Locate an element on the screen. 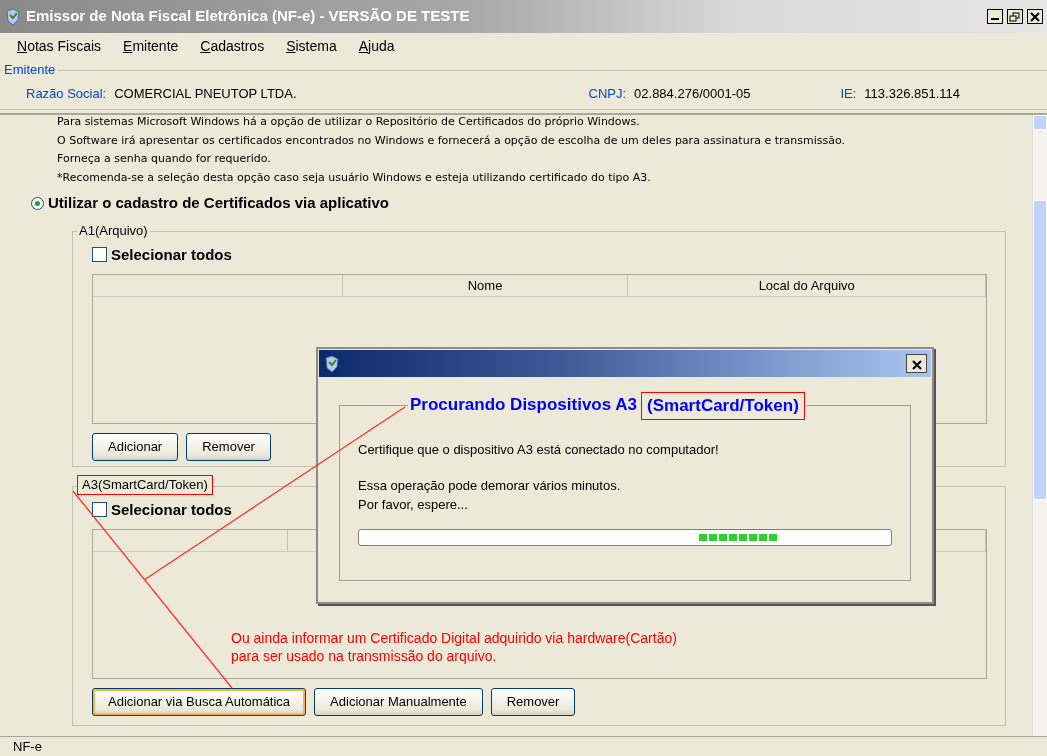 This screenshot has width=1047, height=756. menu-item: Emitente is located at coordinates (151, 46).